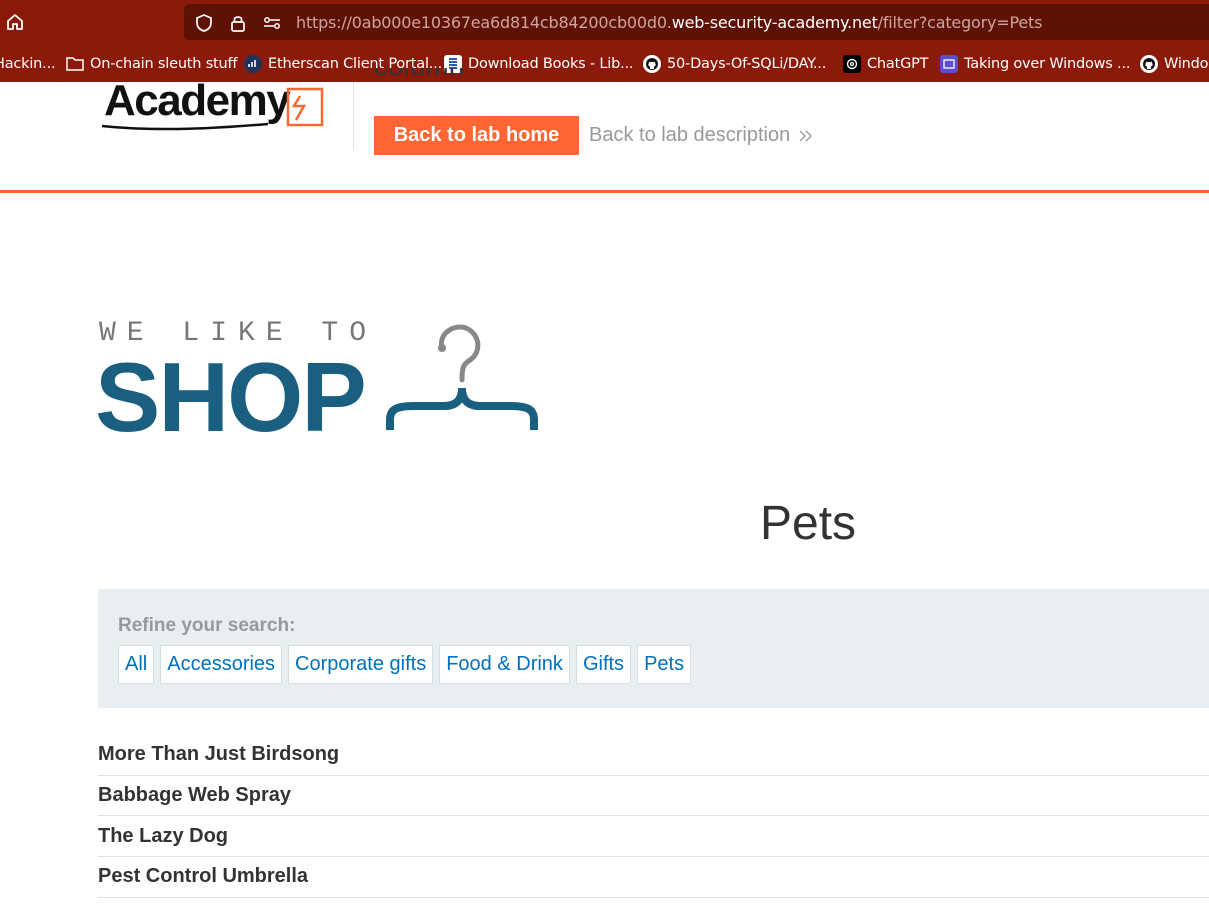 This screenshot has height=921, width=1209. I want to click on chatgpt-icon, so click(852, 64).